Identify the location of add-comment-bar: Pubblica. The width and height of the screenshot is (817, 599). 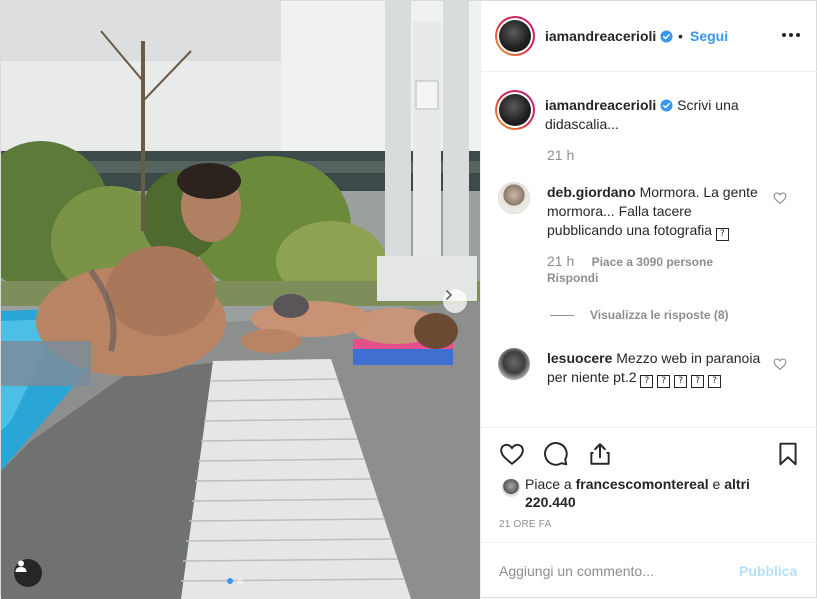
(649, 570).